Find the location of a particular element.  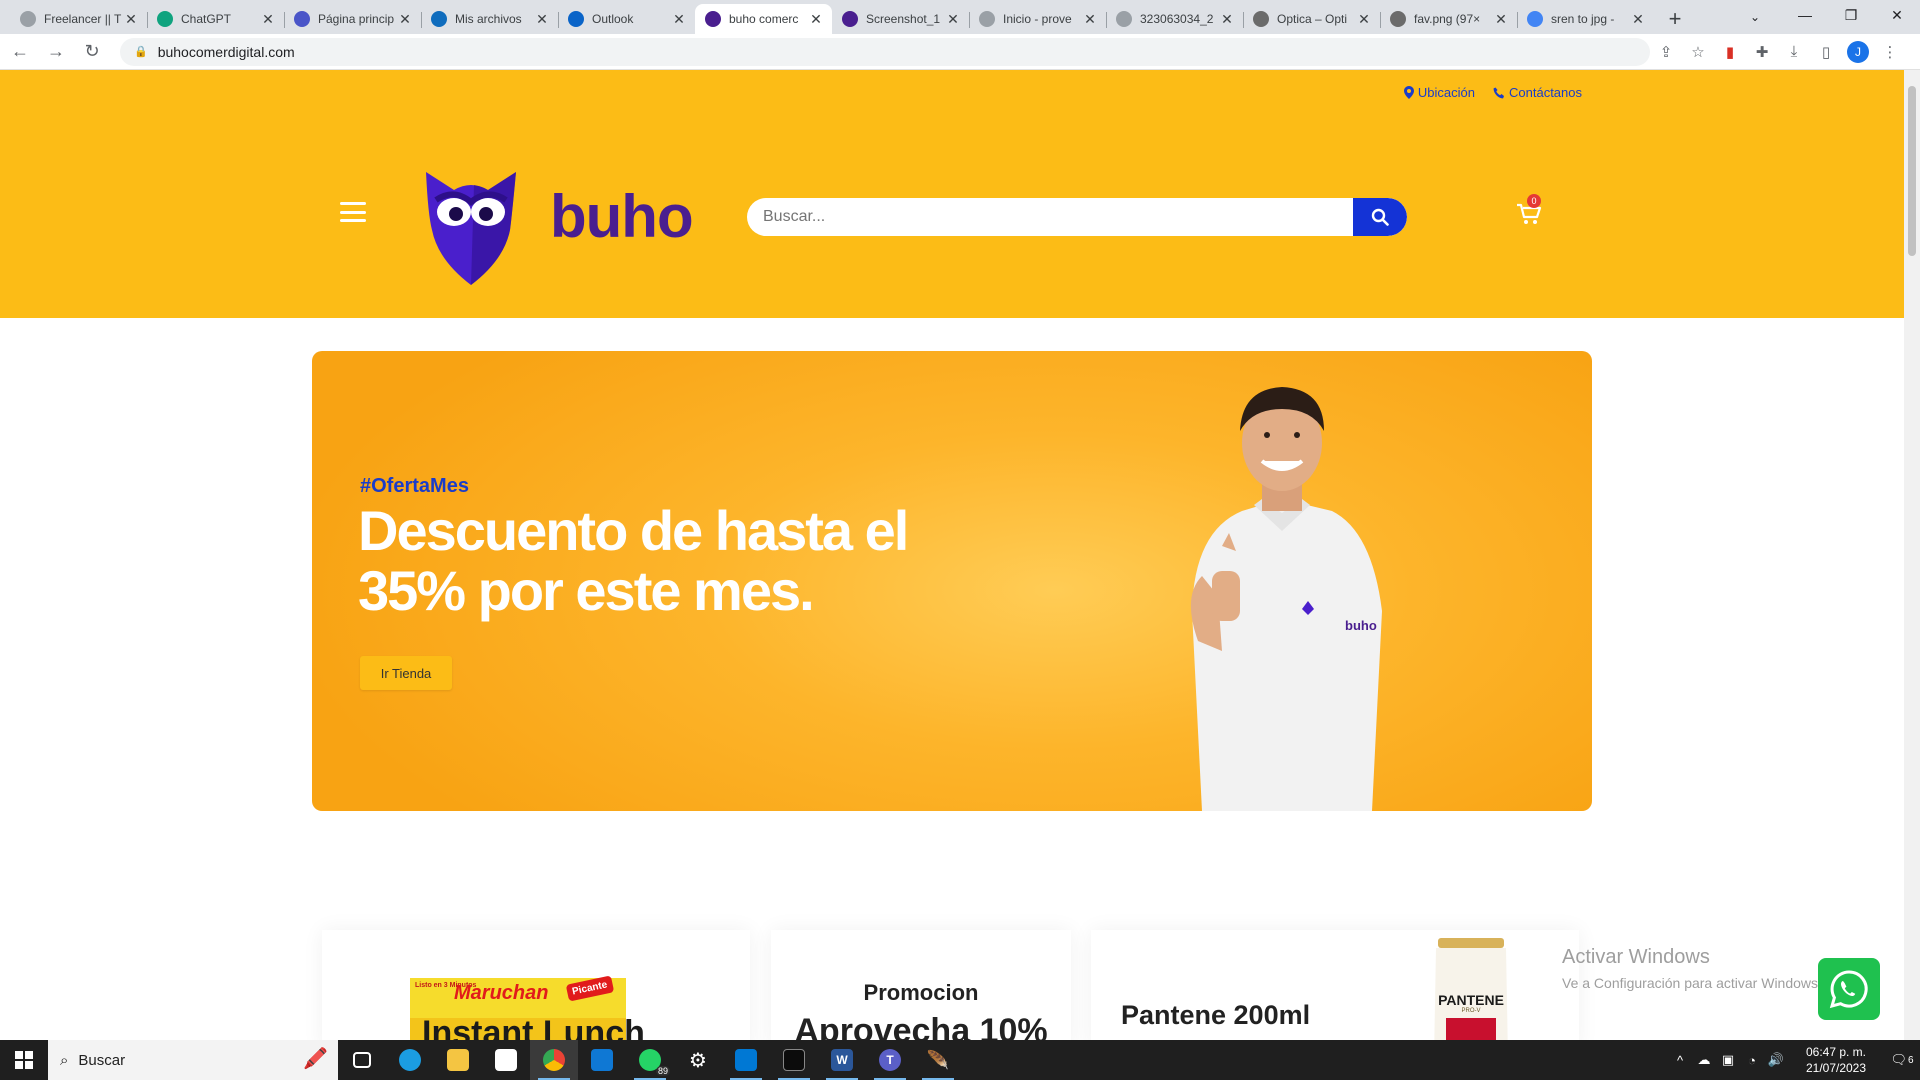

system-clock: 06:47 p. m. 21/07/2023 is located at coordinates (1836, 1060).